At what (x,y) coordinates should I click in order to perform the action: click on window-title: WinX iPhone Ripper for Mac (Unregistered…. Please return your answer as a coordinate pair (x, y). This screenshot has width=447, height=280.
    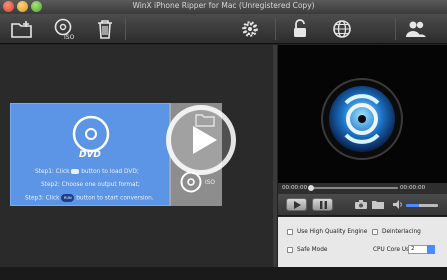
    Looking at the image, I should click on (223, 5).